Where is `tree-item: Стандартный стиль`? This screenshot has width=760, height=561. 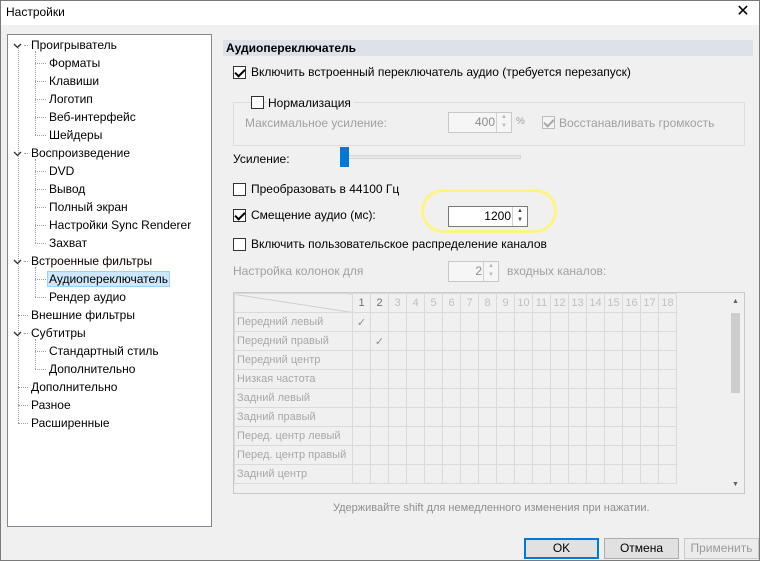
tree-item: Стандартный стиль is located at coordinates (104, 351).